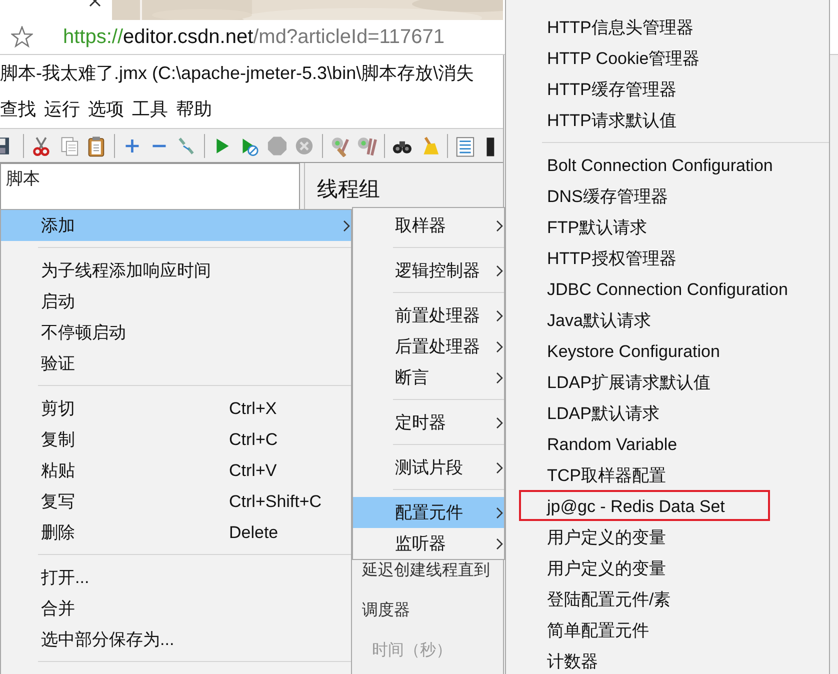 The image size is (838, 674). I want to click on menu-item: 取样器, so click(428, 225).